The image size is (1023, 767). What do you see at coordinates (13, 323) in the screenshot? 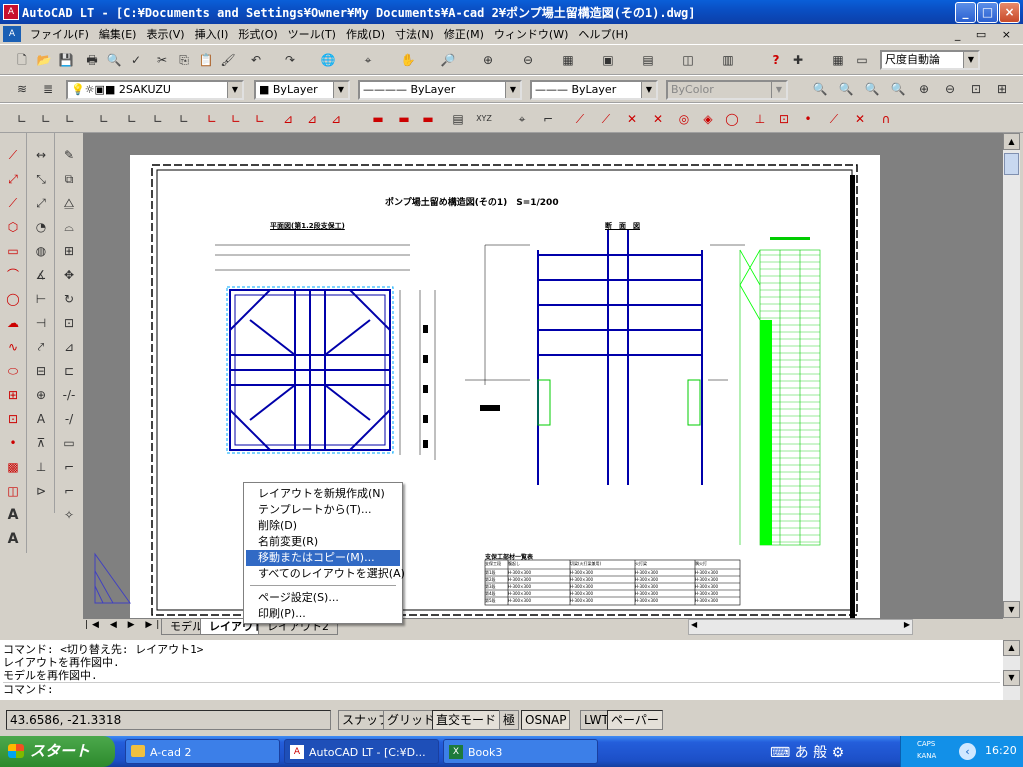
I see `revcloud-icon: ☁` at bounding box center [13, 323].